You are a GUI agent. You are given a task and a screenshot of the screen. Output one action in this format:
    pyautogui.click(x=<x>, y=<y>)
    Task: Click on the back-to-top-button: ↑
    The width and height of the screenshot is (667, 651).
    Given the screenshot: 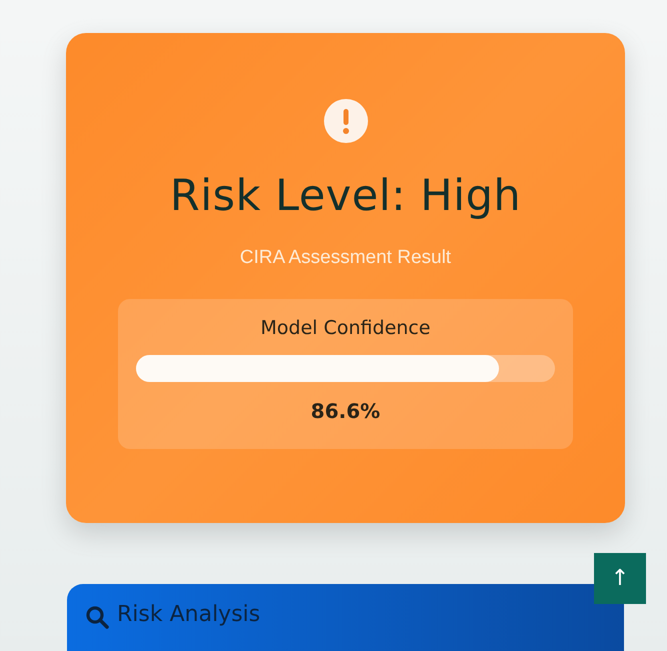 What is the action you would take?
    pyautogui.click(x=620, y=578)
    